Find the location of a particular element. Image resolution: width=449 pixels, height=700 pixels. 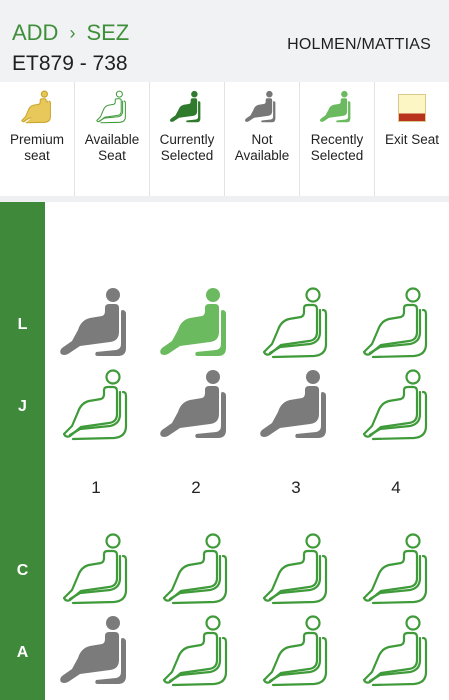

legend-item-selected: Currently Selected is located at coordinates (187, 139).